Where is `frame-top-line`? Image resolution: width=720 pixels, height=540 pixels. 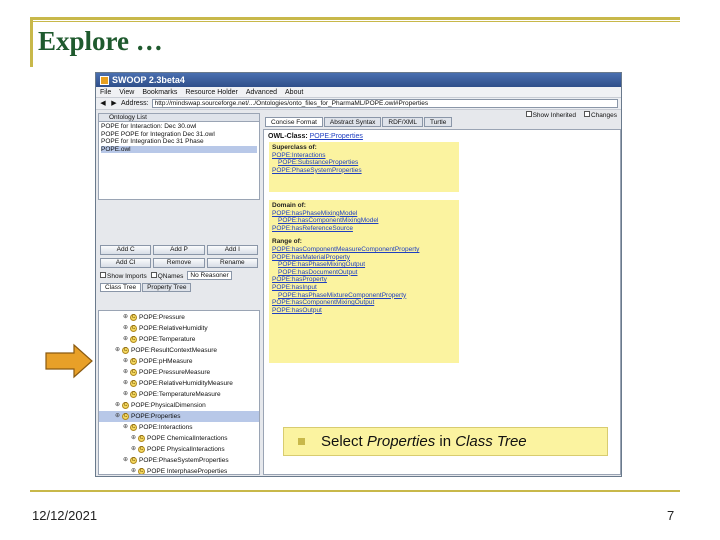
frame-top-line is located at coordinates (355, 18).